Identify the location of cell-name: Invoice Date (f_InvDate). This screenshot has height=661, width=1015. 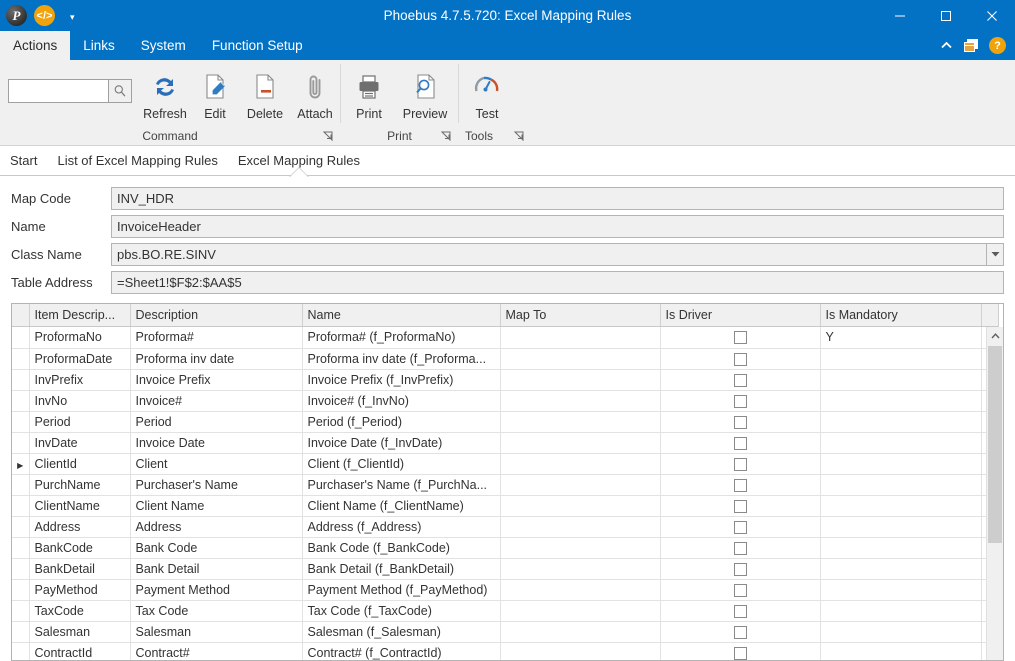
(401, 443).